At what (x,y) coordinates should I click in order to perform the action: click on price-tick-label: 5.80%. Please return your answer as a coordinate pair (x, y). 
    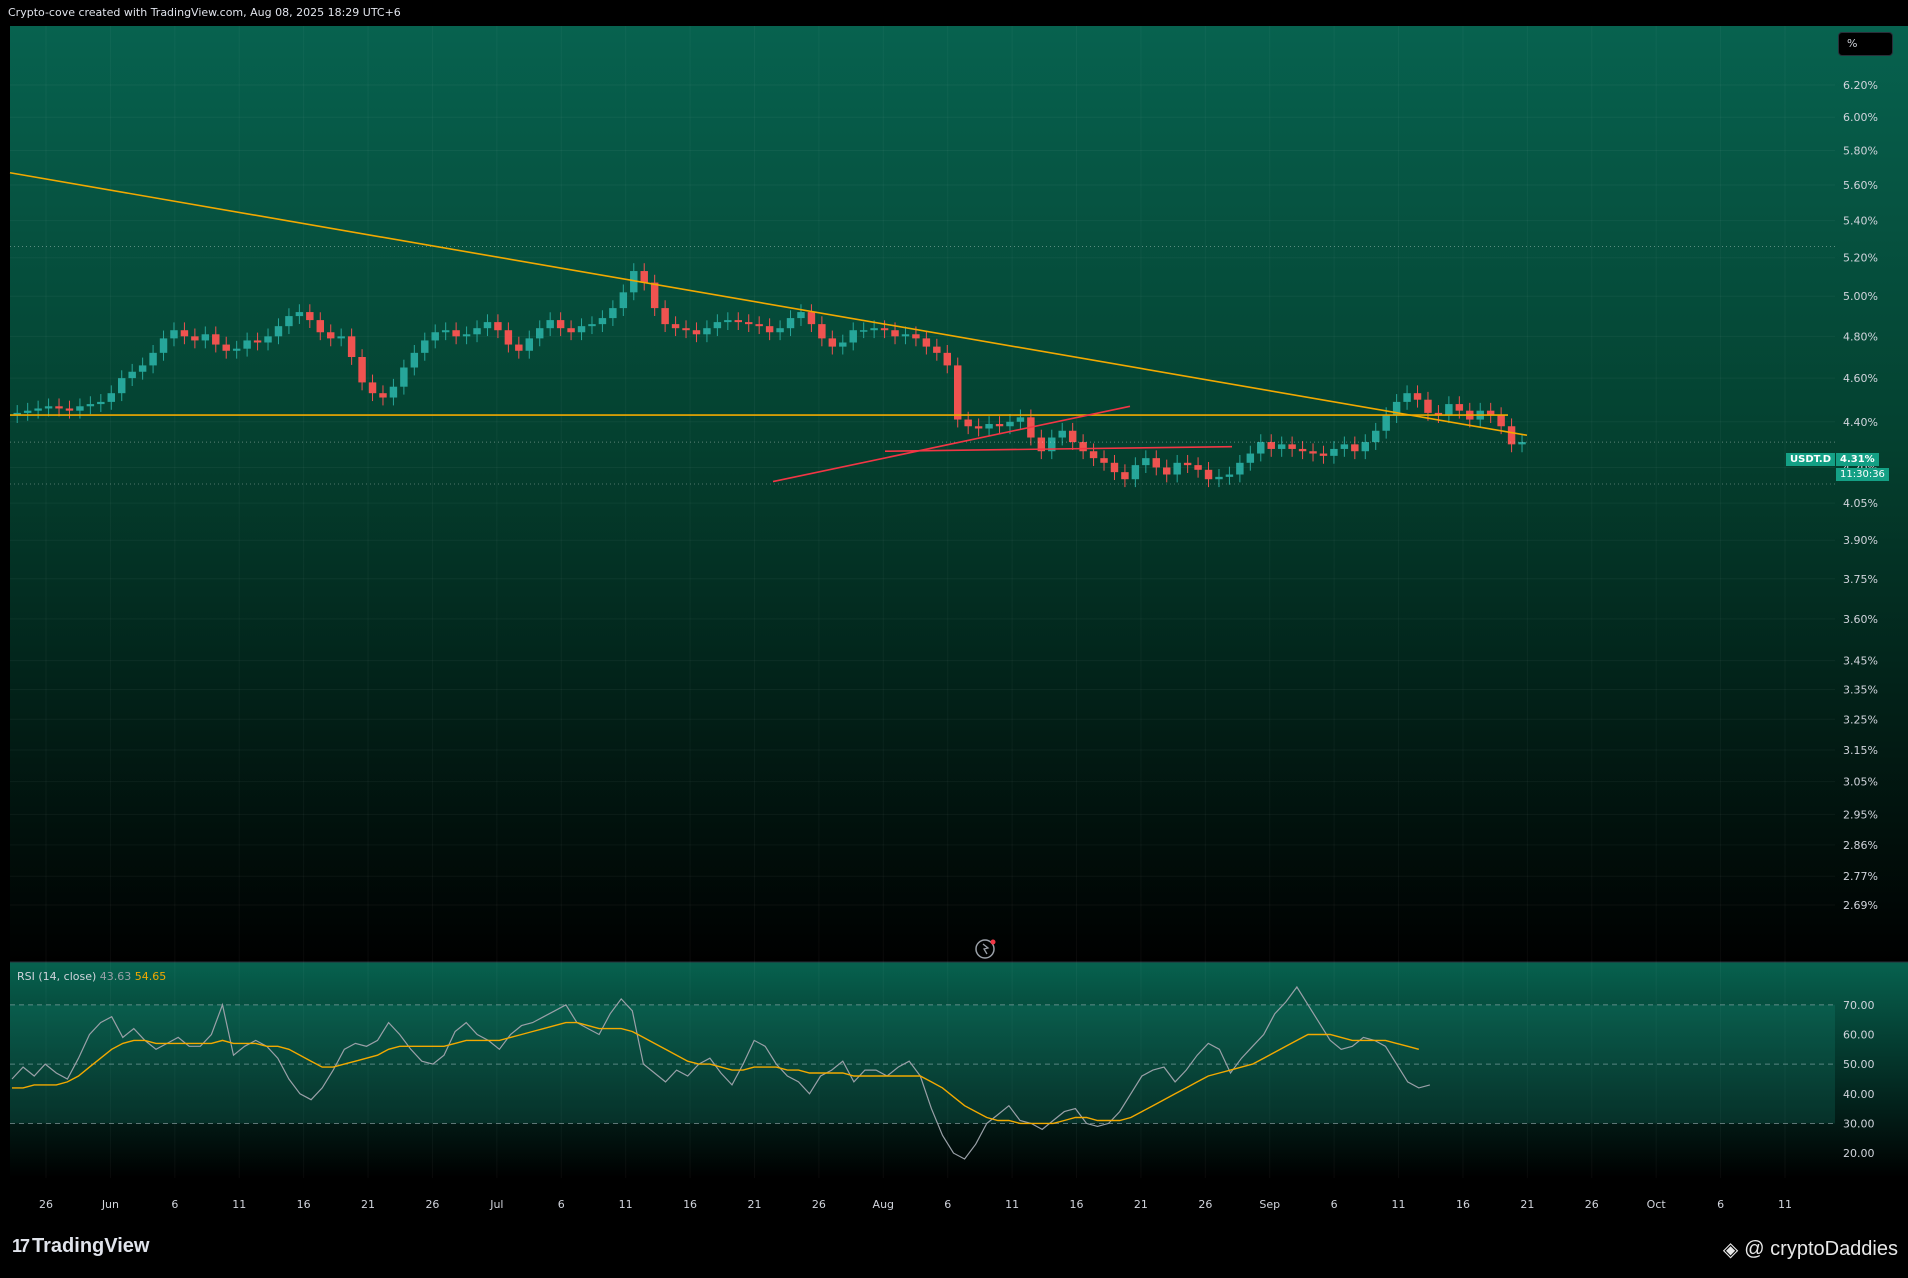
    Looking at the image, I should click on (1860, 150).